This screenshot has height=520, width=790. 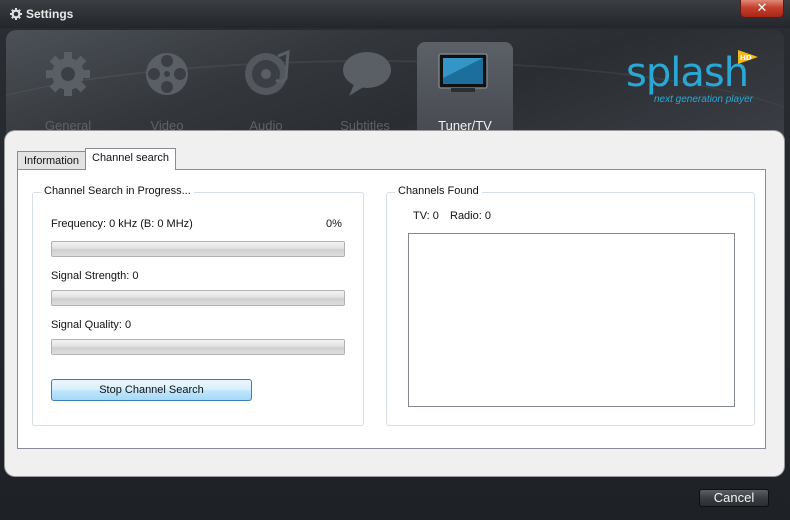 I want to click on category-tuner-tv: Tuner/TV, so click(x=465, y=90).